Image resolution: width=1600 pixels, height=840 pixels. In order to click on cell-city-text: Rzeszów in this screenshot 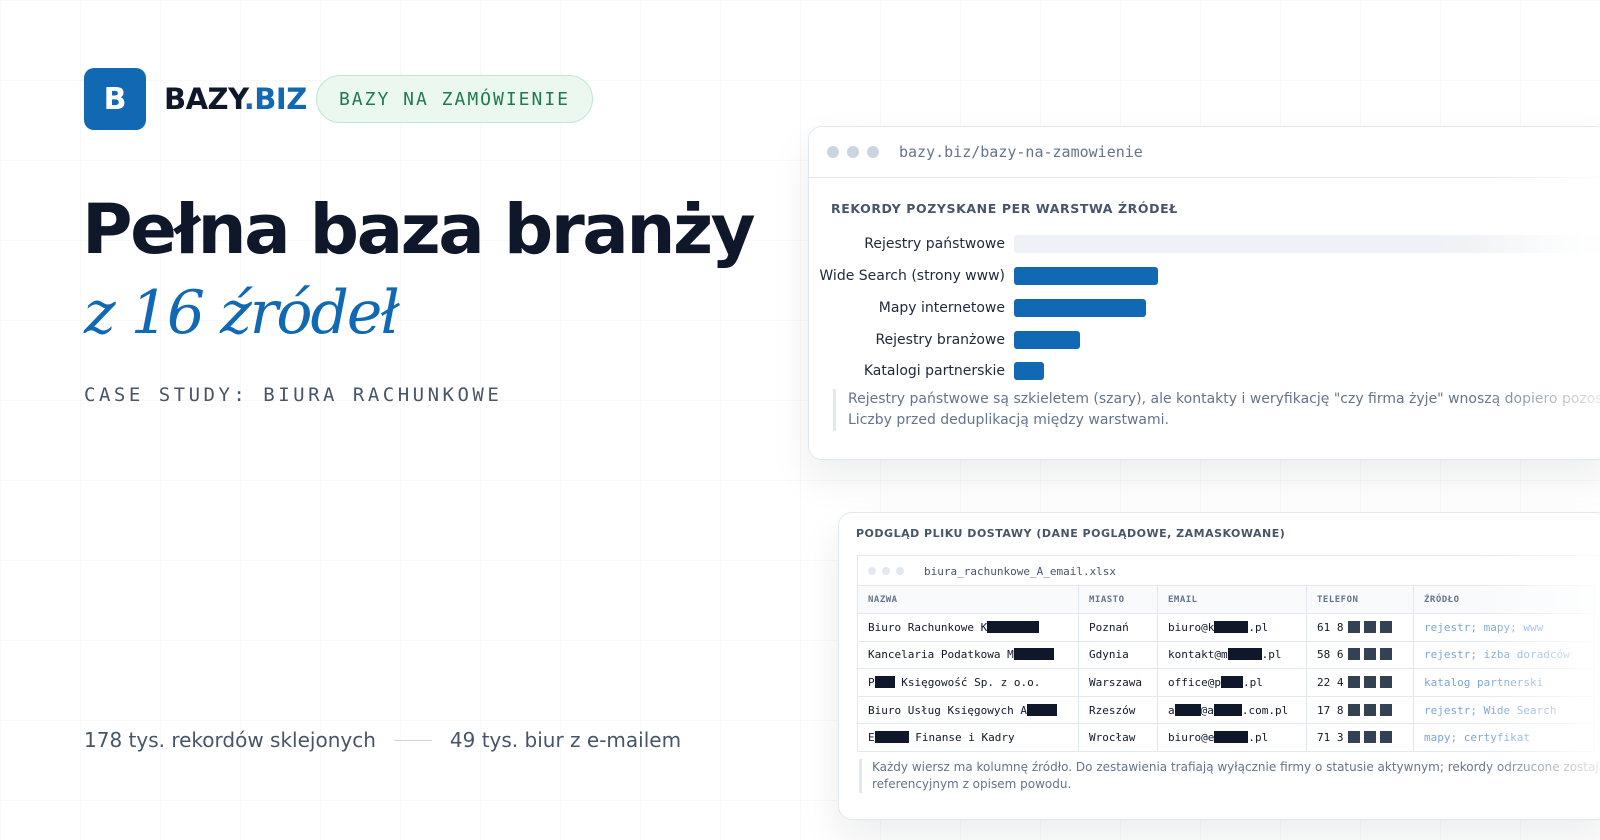, I will do `click(1112, 710)`.